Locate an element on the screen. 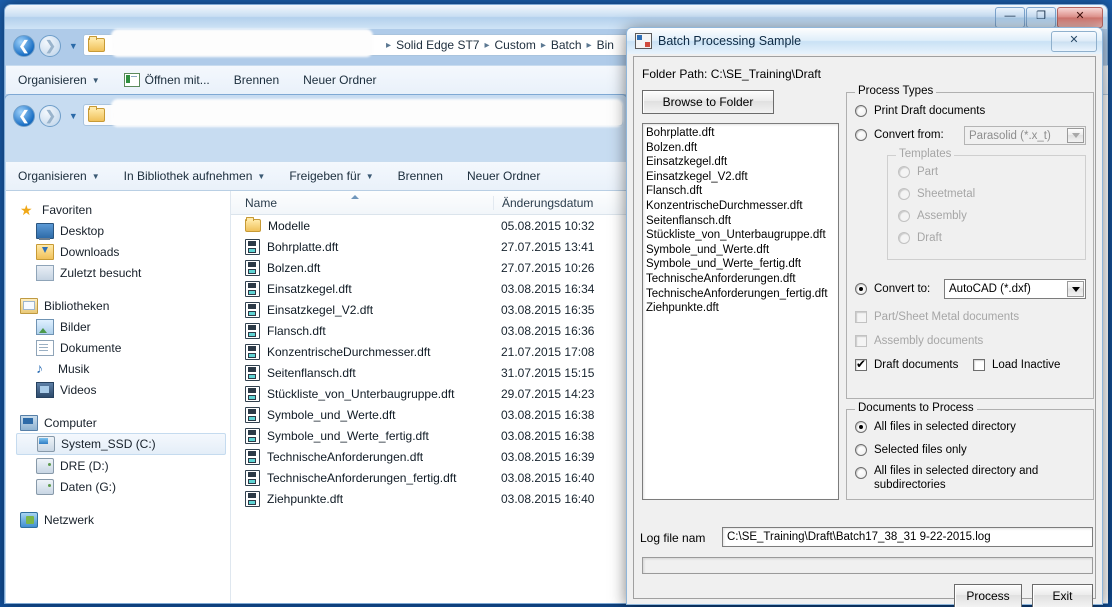  sidebar-item-computer: Computer is located at coordinates (118, 422).